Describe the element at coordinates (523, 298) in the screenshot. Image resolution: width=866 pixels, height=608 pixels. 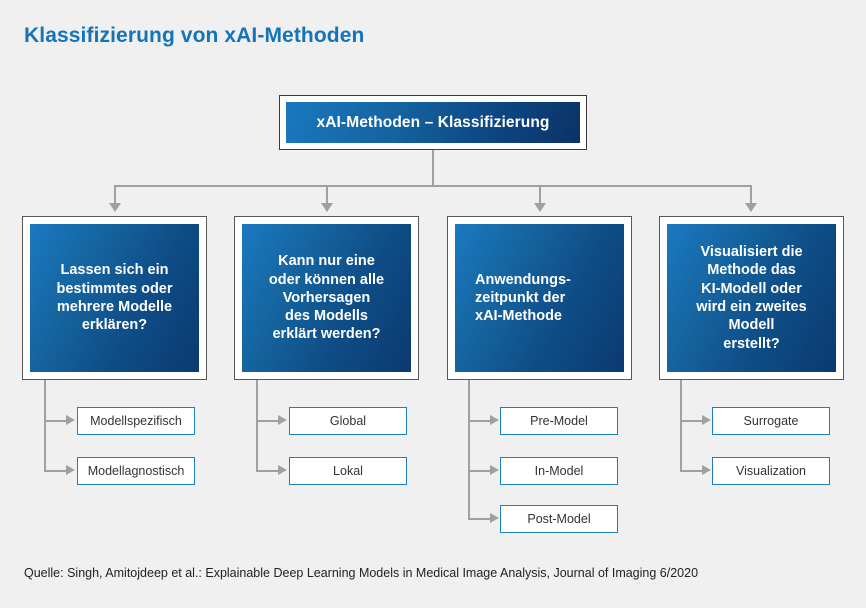
I see `category-label-3: Anwendungs- zeitpunkt der xAI-Methode` at that location.